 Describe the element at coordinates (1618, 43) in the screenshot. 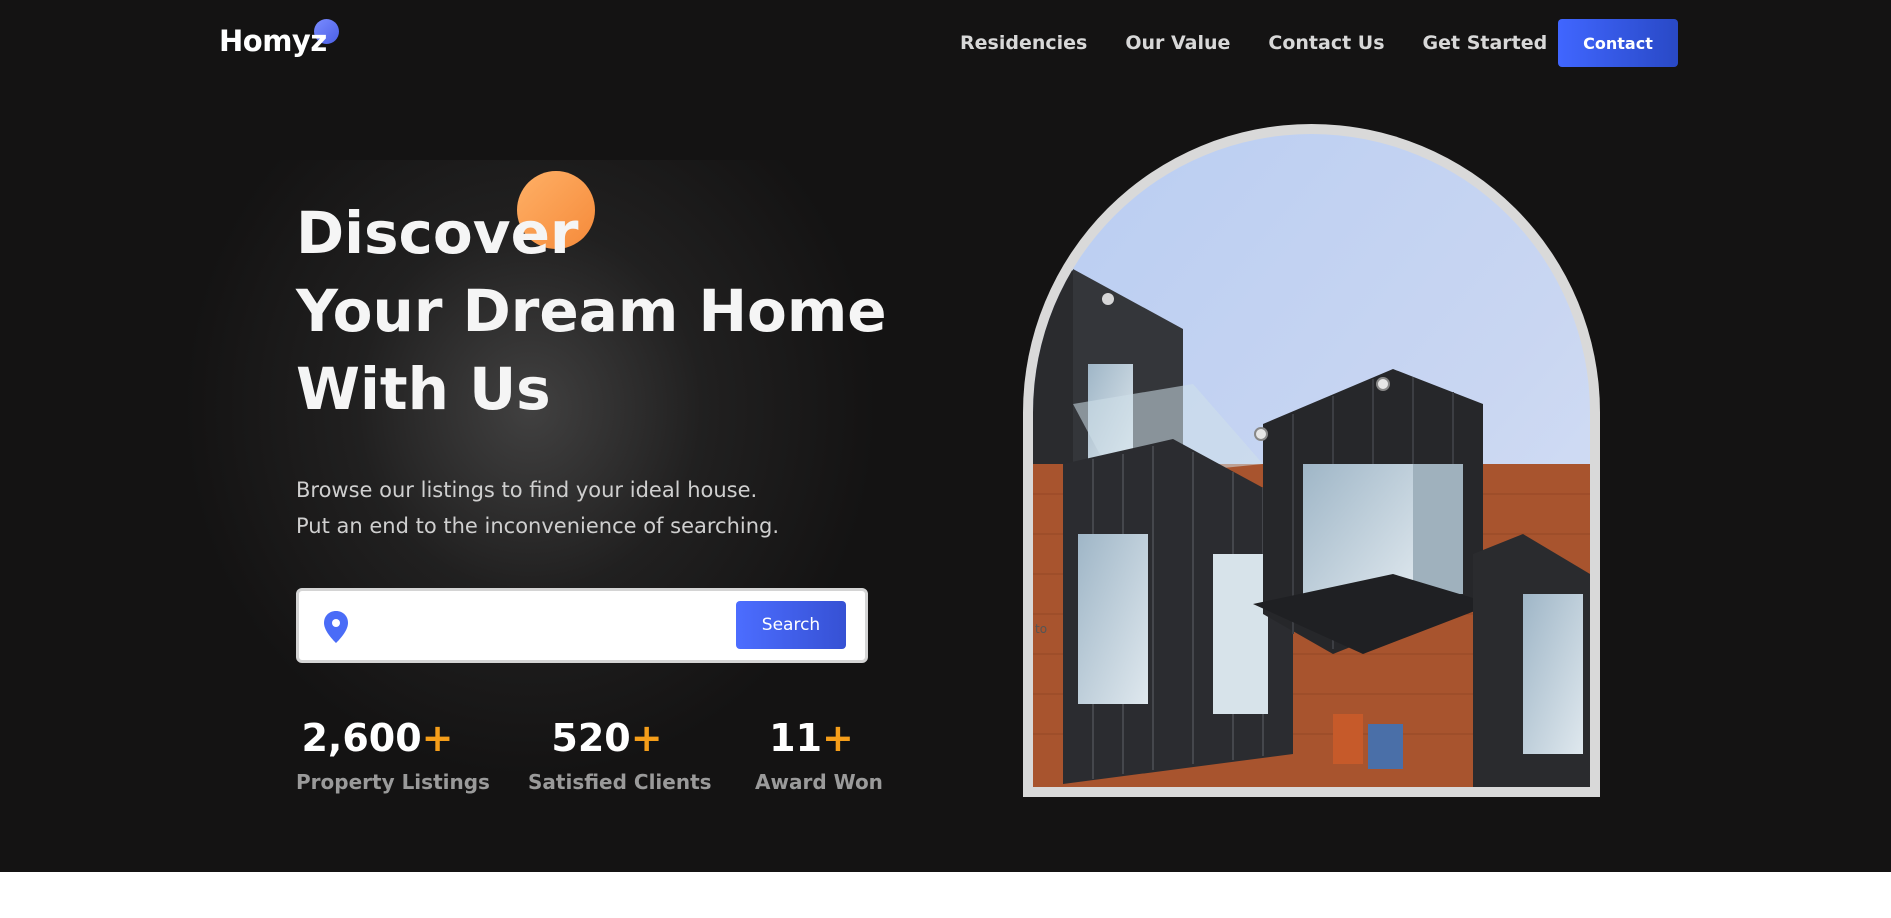

I see `contact-button: Contact` at that location.